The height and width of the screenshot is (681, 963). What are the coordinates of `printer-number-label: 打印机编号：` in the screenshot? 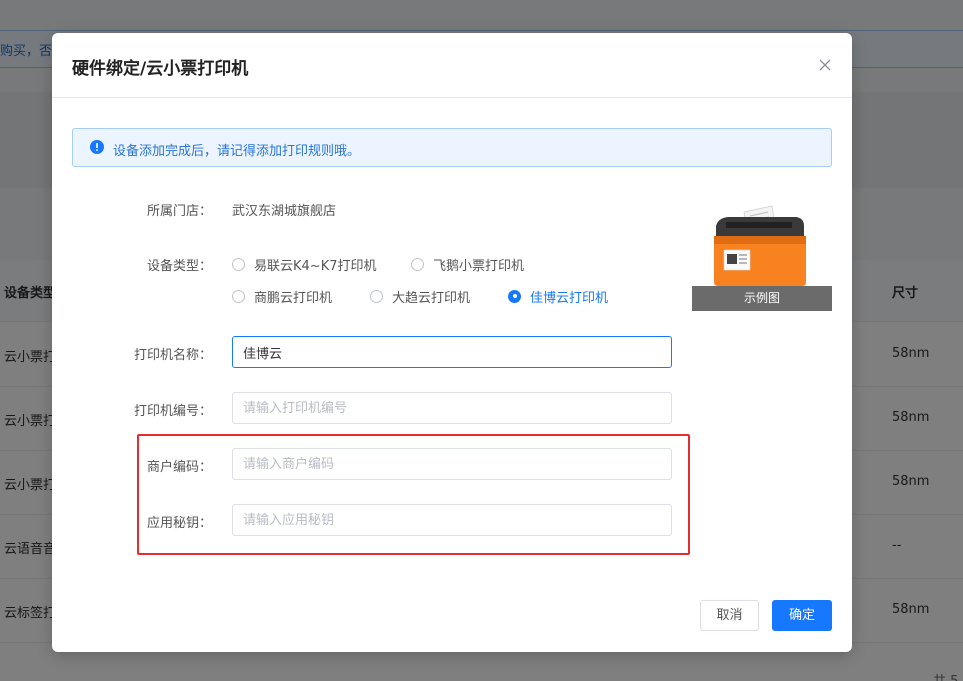 It's located at (172, 411).